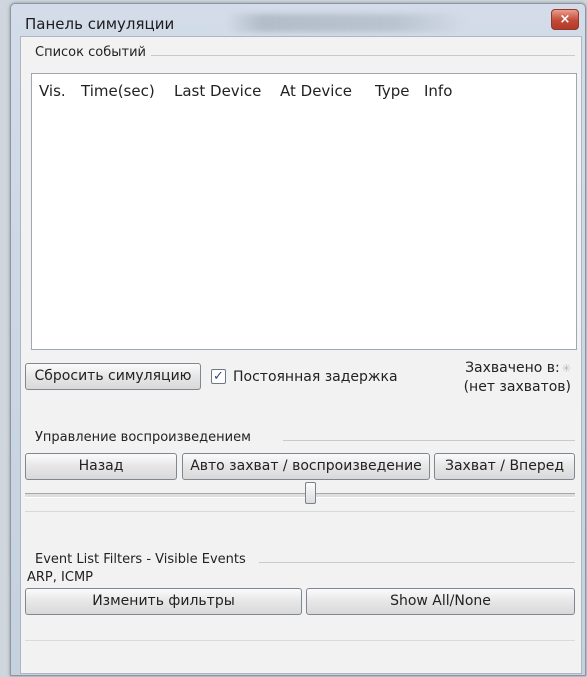 The width and height of the screenshot is (587, 677). I want to click on close-button: ×, so click(565, 19).